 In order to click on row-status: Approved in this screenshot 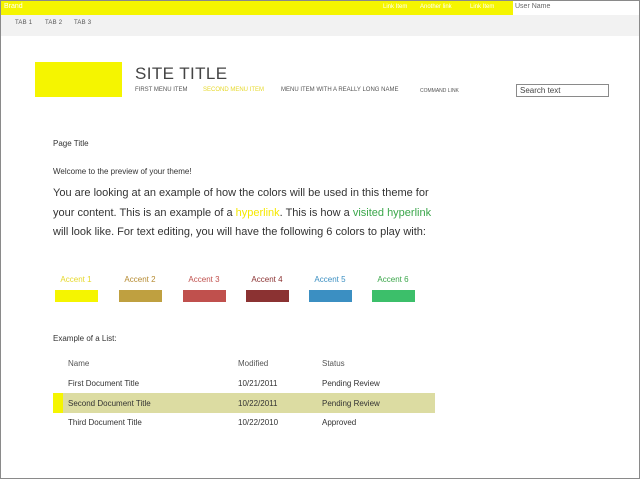, I will do `click(339, 422)`.